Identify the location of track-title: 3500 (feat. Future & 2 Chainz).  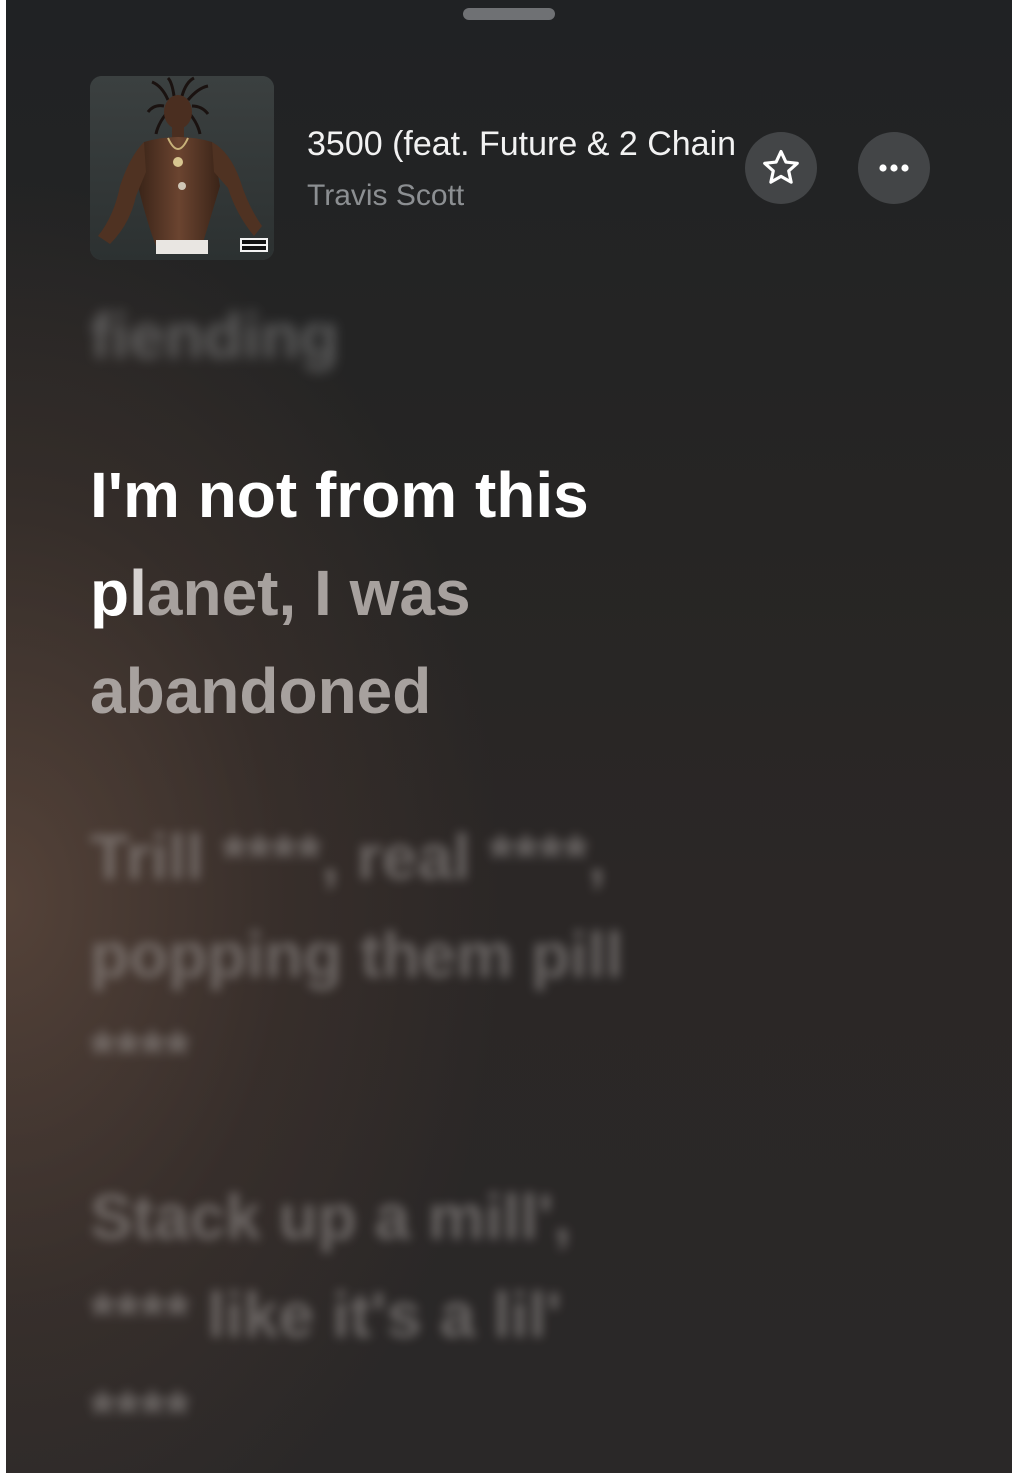
(521, 144).